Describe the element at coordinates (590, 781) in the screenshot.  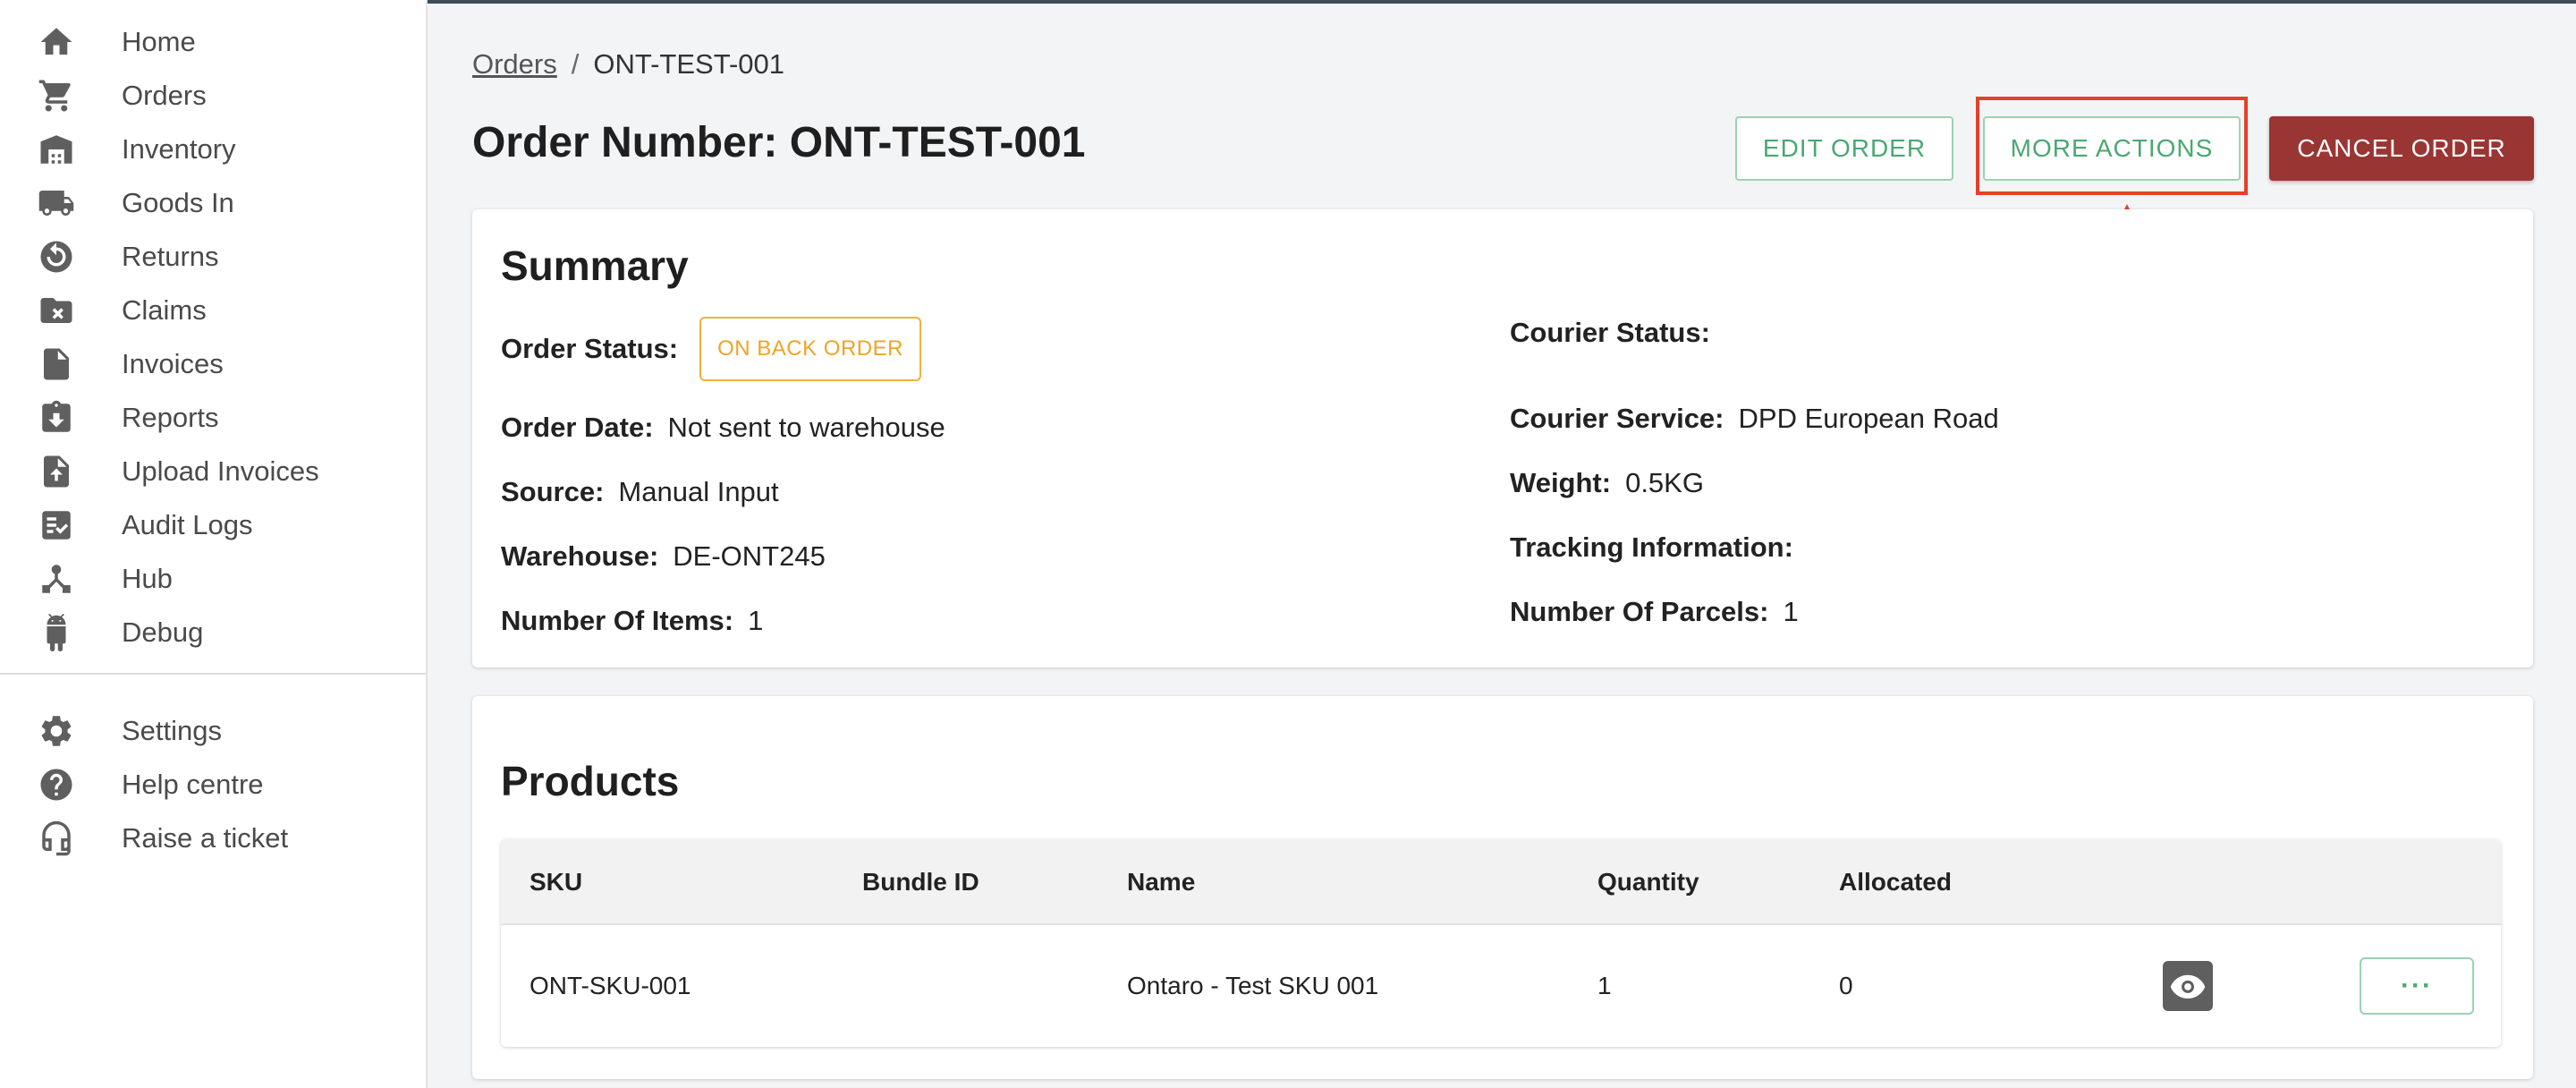
I see `products-title: Products` at that location.